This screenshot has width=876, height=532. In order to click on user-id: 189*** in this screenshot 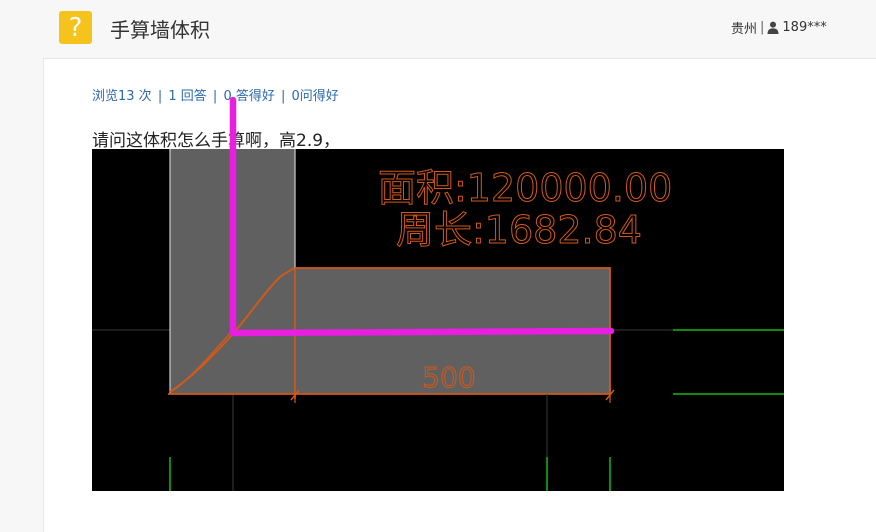, I will do `click(804, 27)`.